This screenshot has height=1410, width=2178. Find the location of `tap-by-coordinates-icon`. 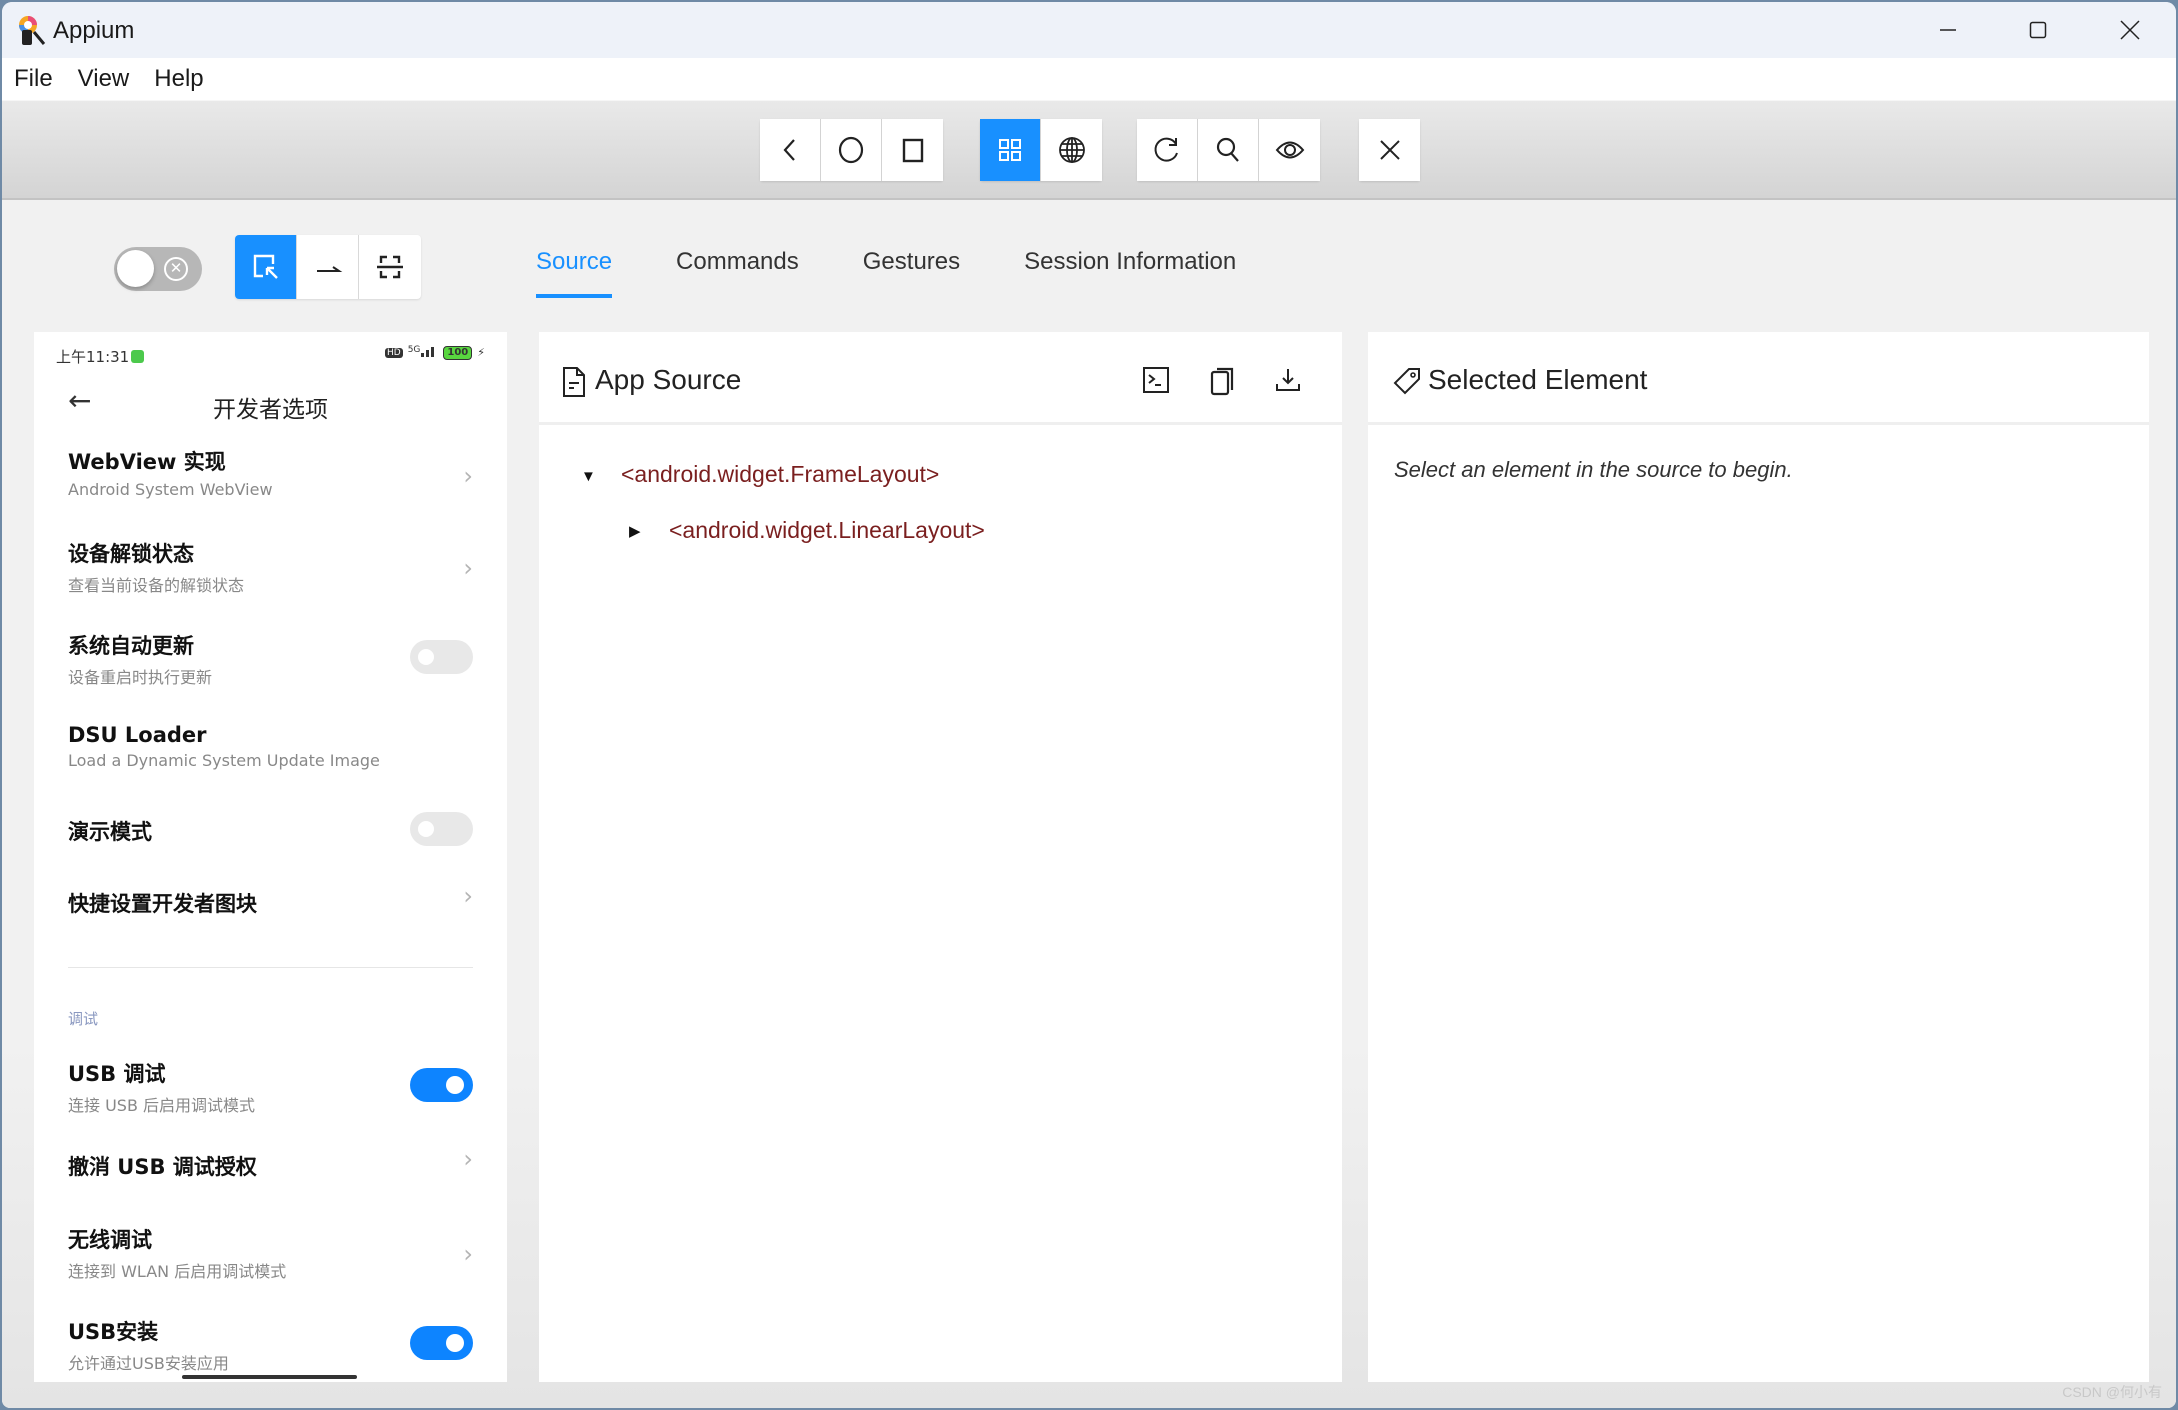

tap-by-coordinates-icon is located at coordinates (390, 267).